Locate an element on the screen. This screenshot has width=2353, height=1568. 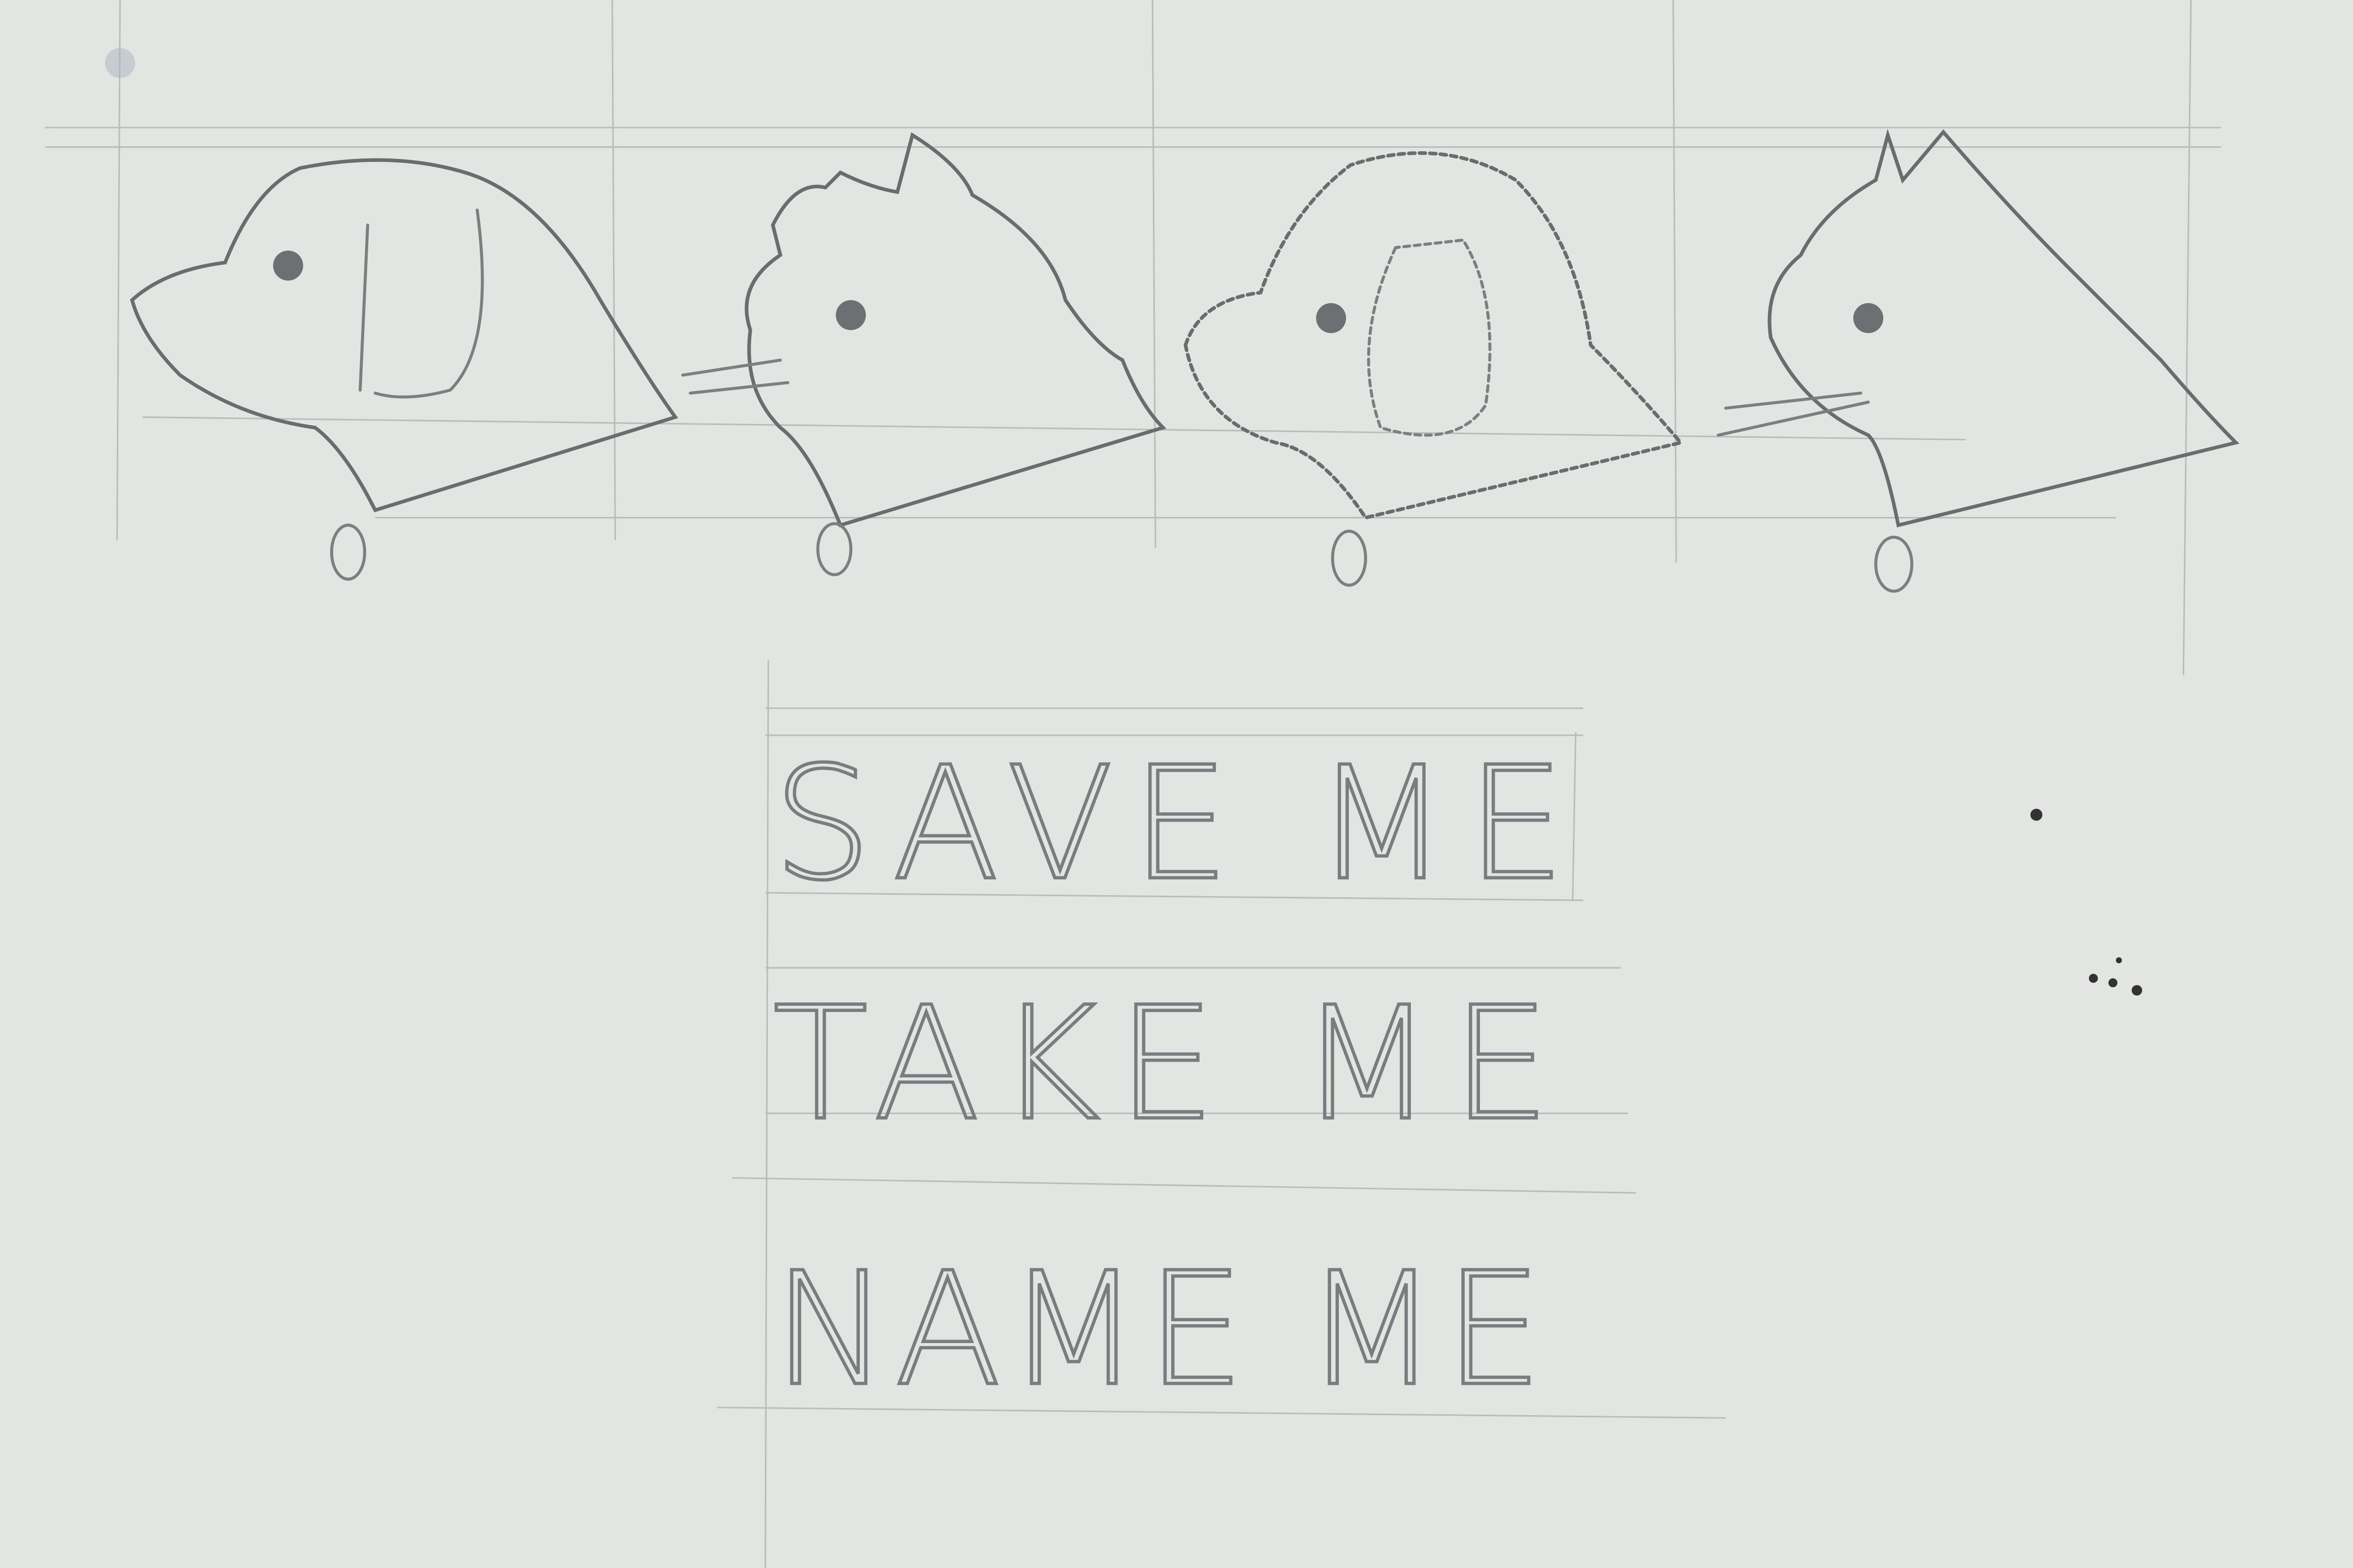
slogan-line-save-me: SAVE ME is located at coordinates (1170, 825).